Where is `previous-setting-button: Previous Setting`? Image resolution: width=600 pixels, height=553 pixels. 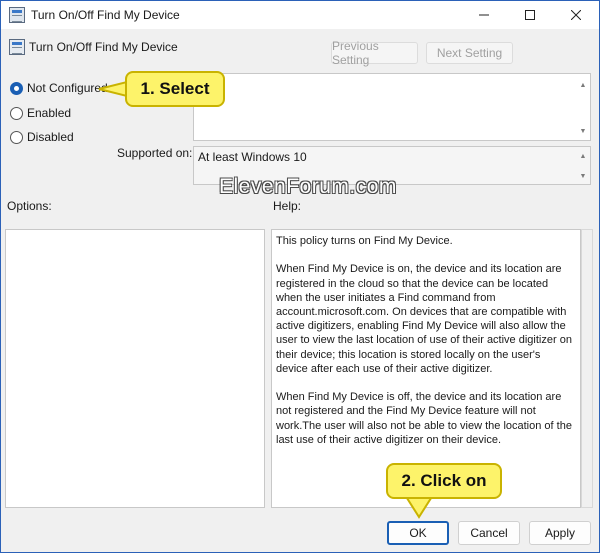 previous-setting-button: Previous Setting is located at coordinates (374, 53).